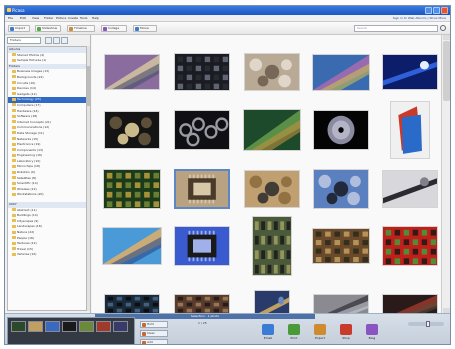 The image size is (455, 349). I want to click on tree-item-label: Technology (25), so click(29, 99).